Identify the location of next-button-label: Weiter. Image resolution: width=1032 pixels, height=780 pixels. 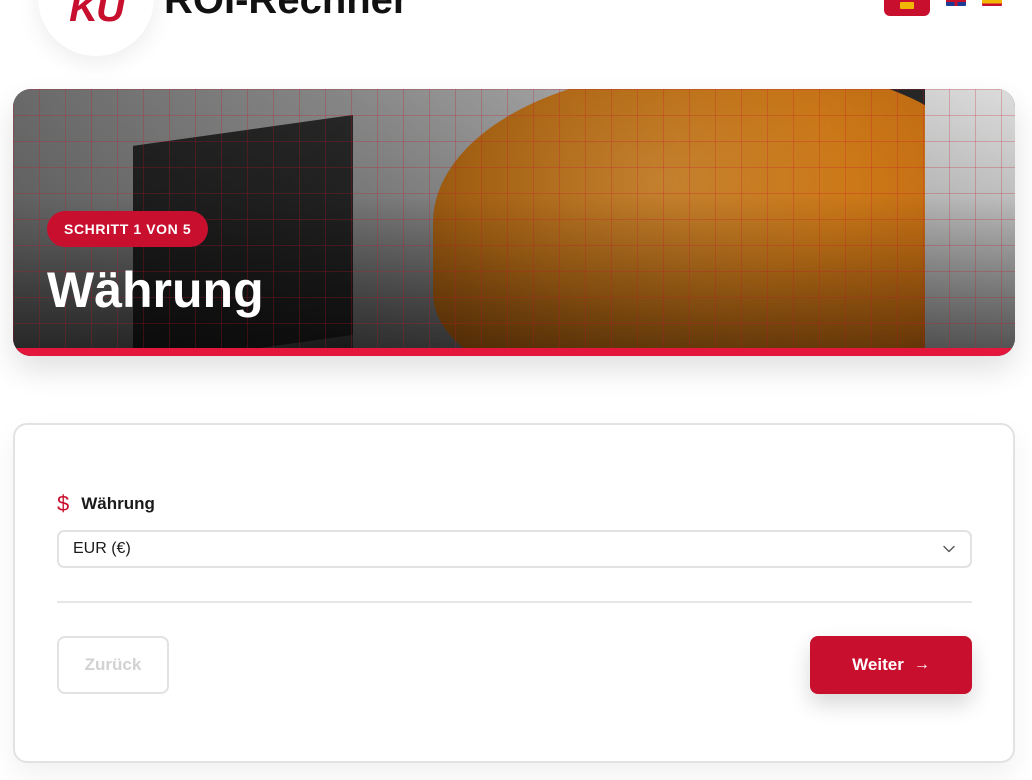
(878, 664).